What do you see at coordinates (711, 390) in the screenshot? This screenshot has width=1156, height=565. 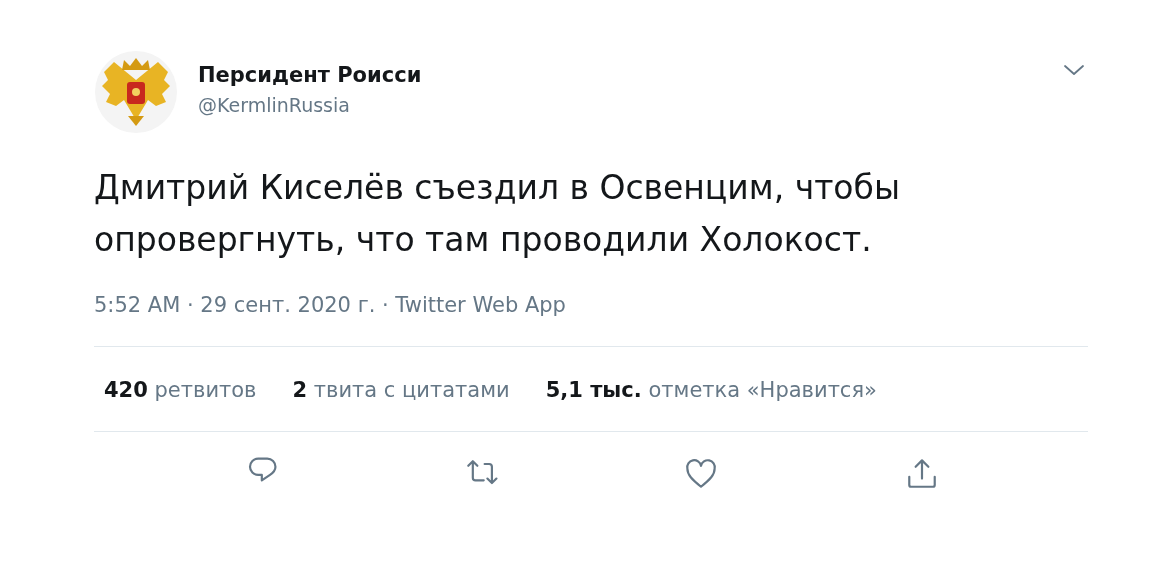 I see `stat-link: 5,1 тыс. отметка «Нравится»` at bounding box center [711, 390].